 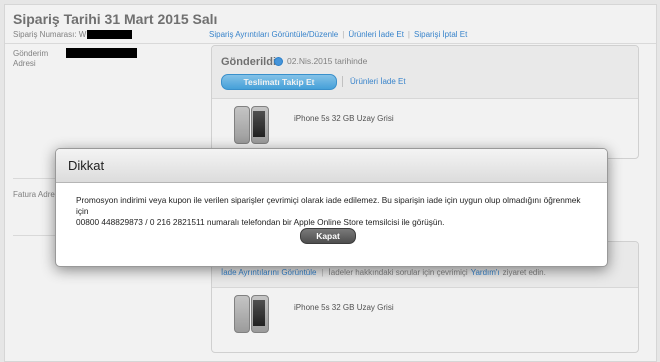 What do you see at coordinates (328, 236) in the screenshot?
I see `close-button: Kapat` at bounding box center [328, 236].